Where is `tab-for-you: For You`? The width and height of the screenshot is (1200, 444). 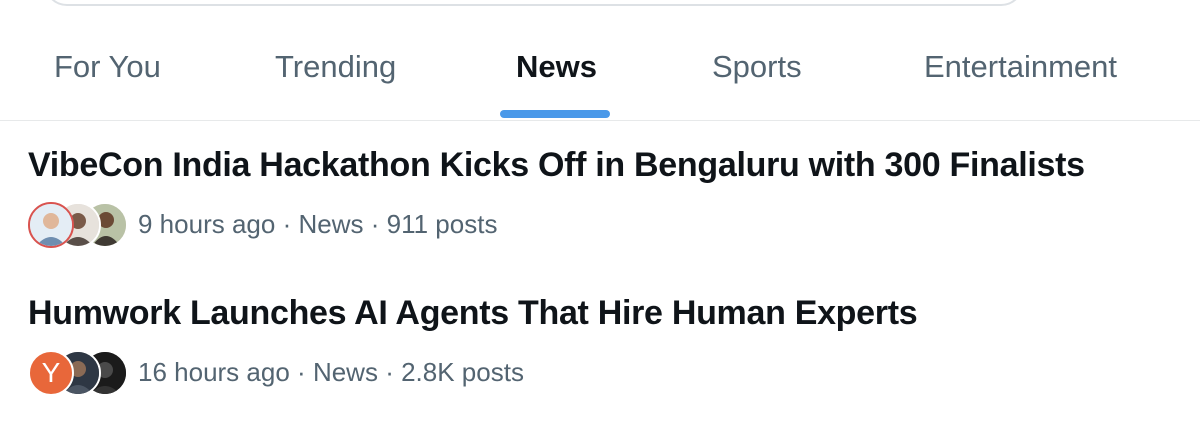 tab-for-you: For You is located at coordinates (109, 60).